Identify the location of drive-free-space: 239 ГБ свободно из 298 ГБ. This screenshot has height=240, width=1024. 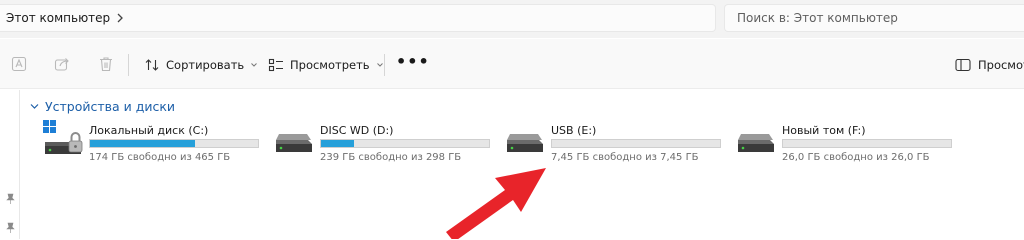
(391, 157).